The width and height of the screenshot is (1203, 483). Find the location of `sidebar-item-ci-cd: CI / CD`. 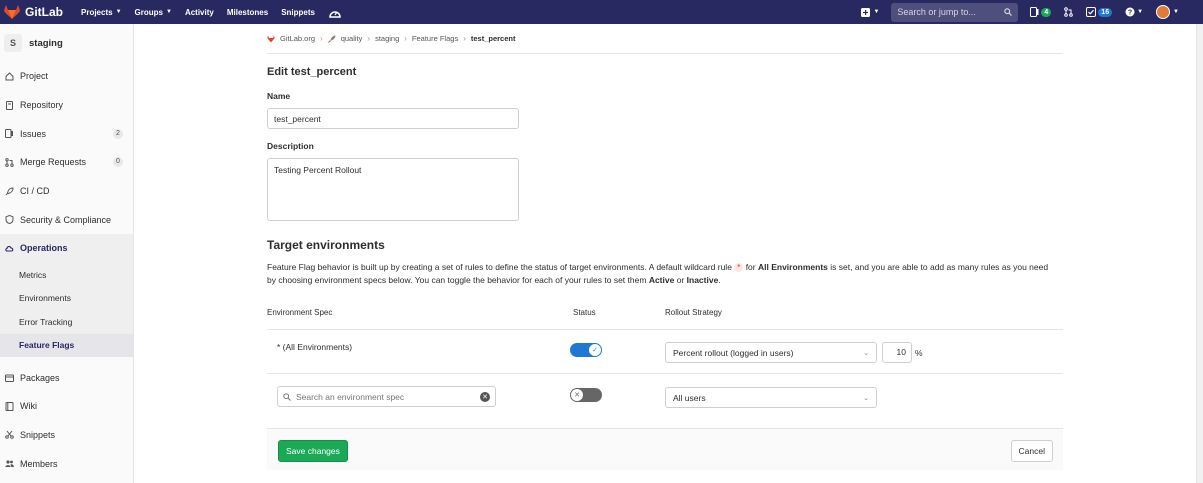

sidebar-item-ci-cd: CI / CD is located at coordinates (66, 191).